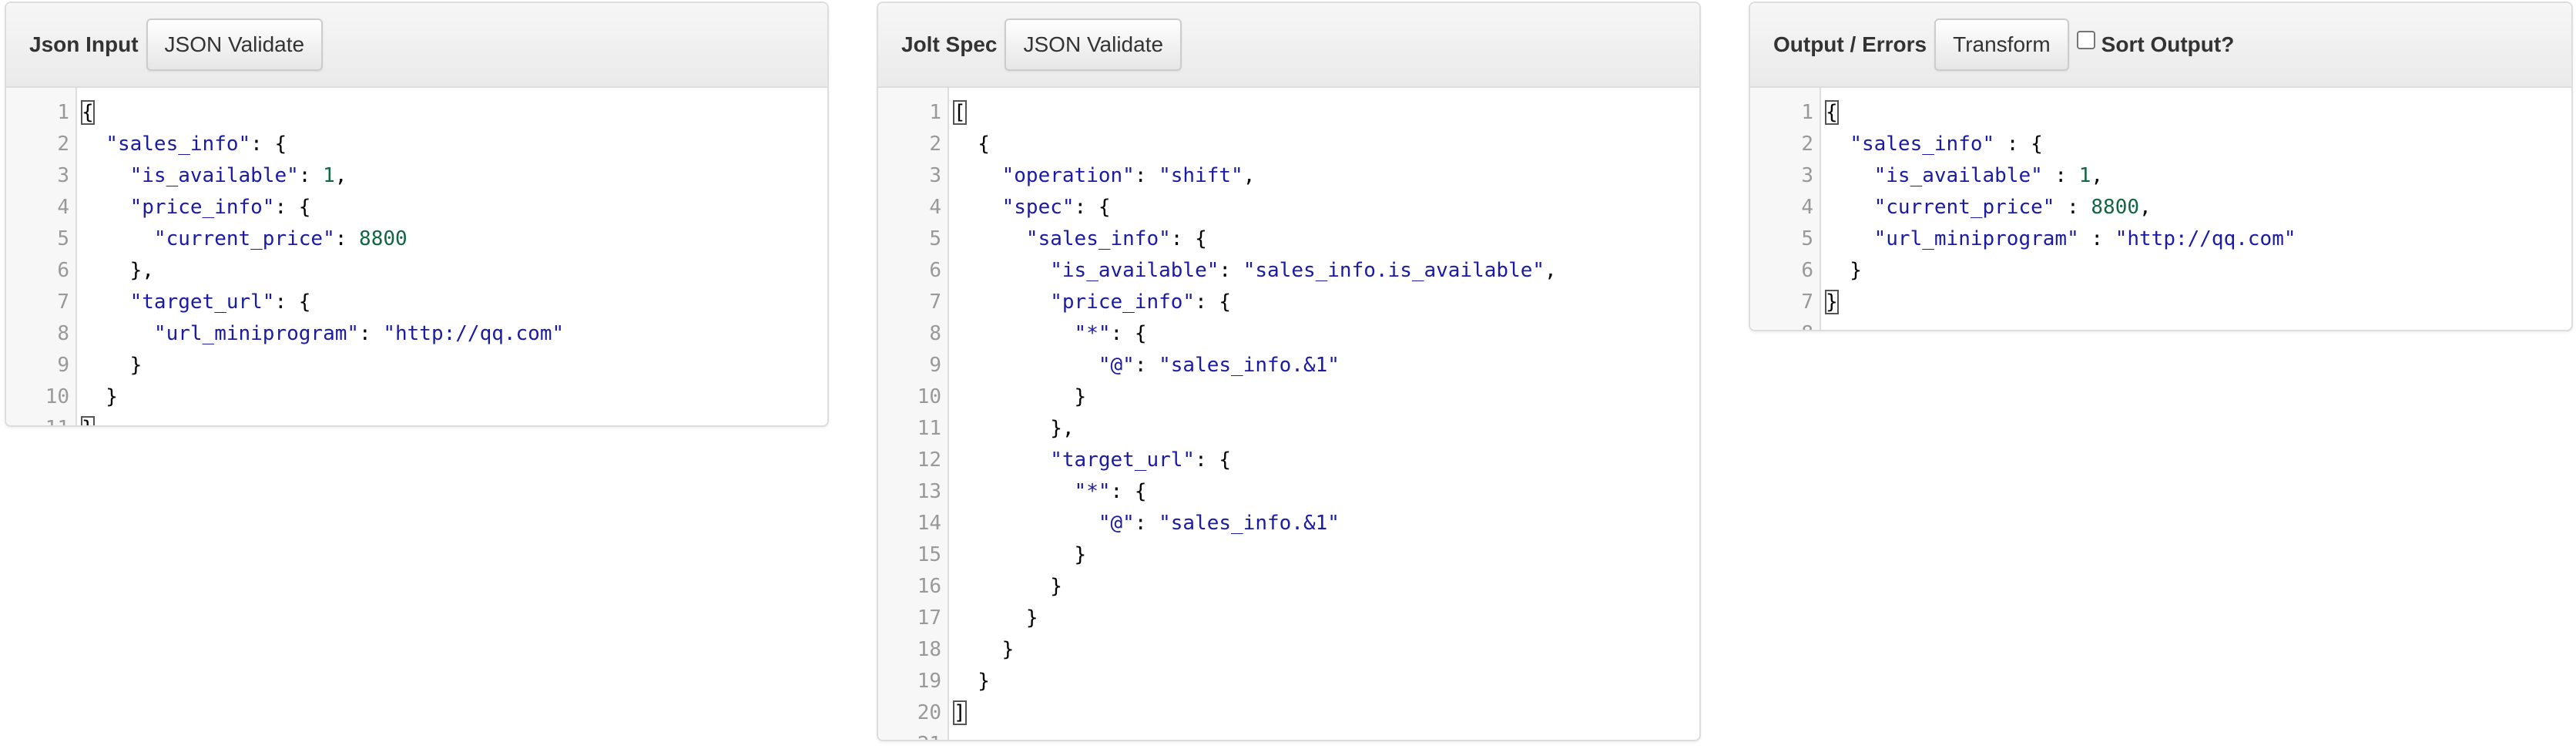 This screenshot has width=2576, height=749. I want to click on transform-button: Transform, so click(2001, 44).